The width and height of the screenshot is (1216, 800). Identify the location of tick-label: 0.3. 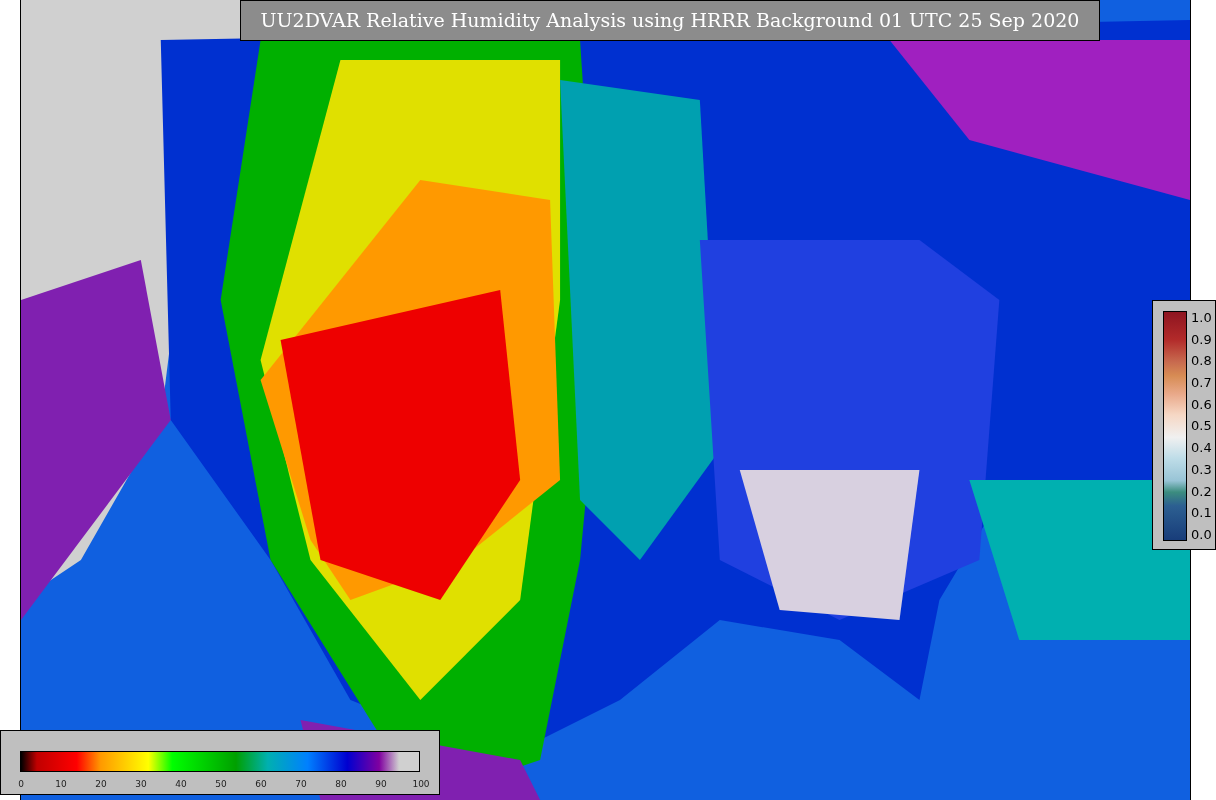
(1201, 469).